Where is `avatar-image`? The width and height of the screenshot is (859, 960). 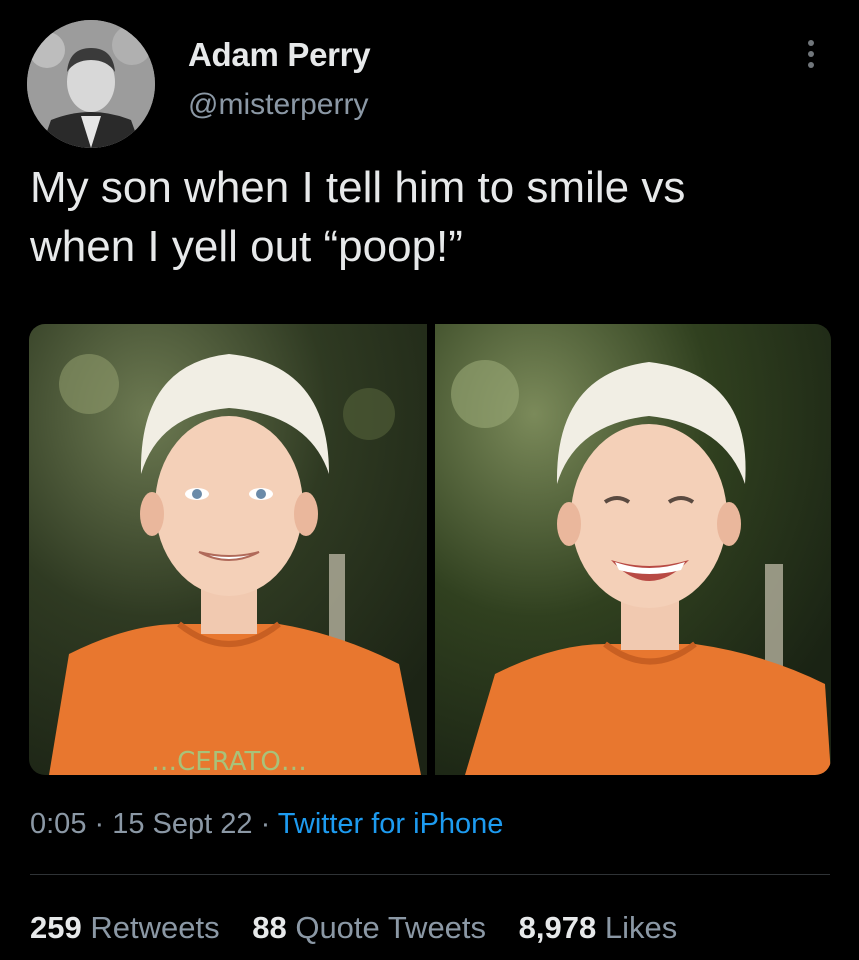
avatar-image is located at coordinates (91, 84).